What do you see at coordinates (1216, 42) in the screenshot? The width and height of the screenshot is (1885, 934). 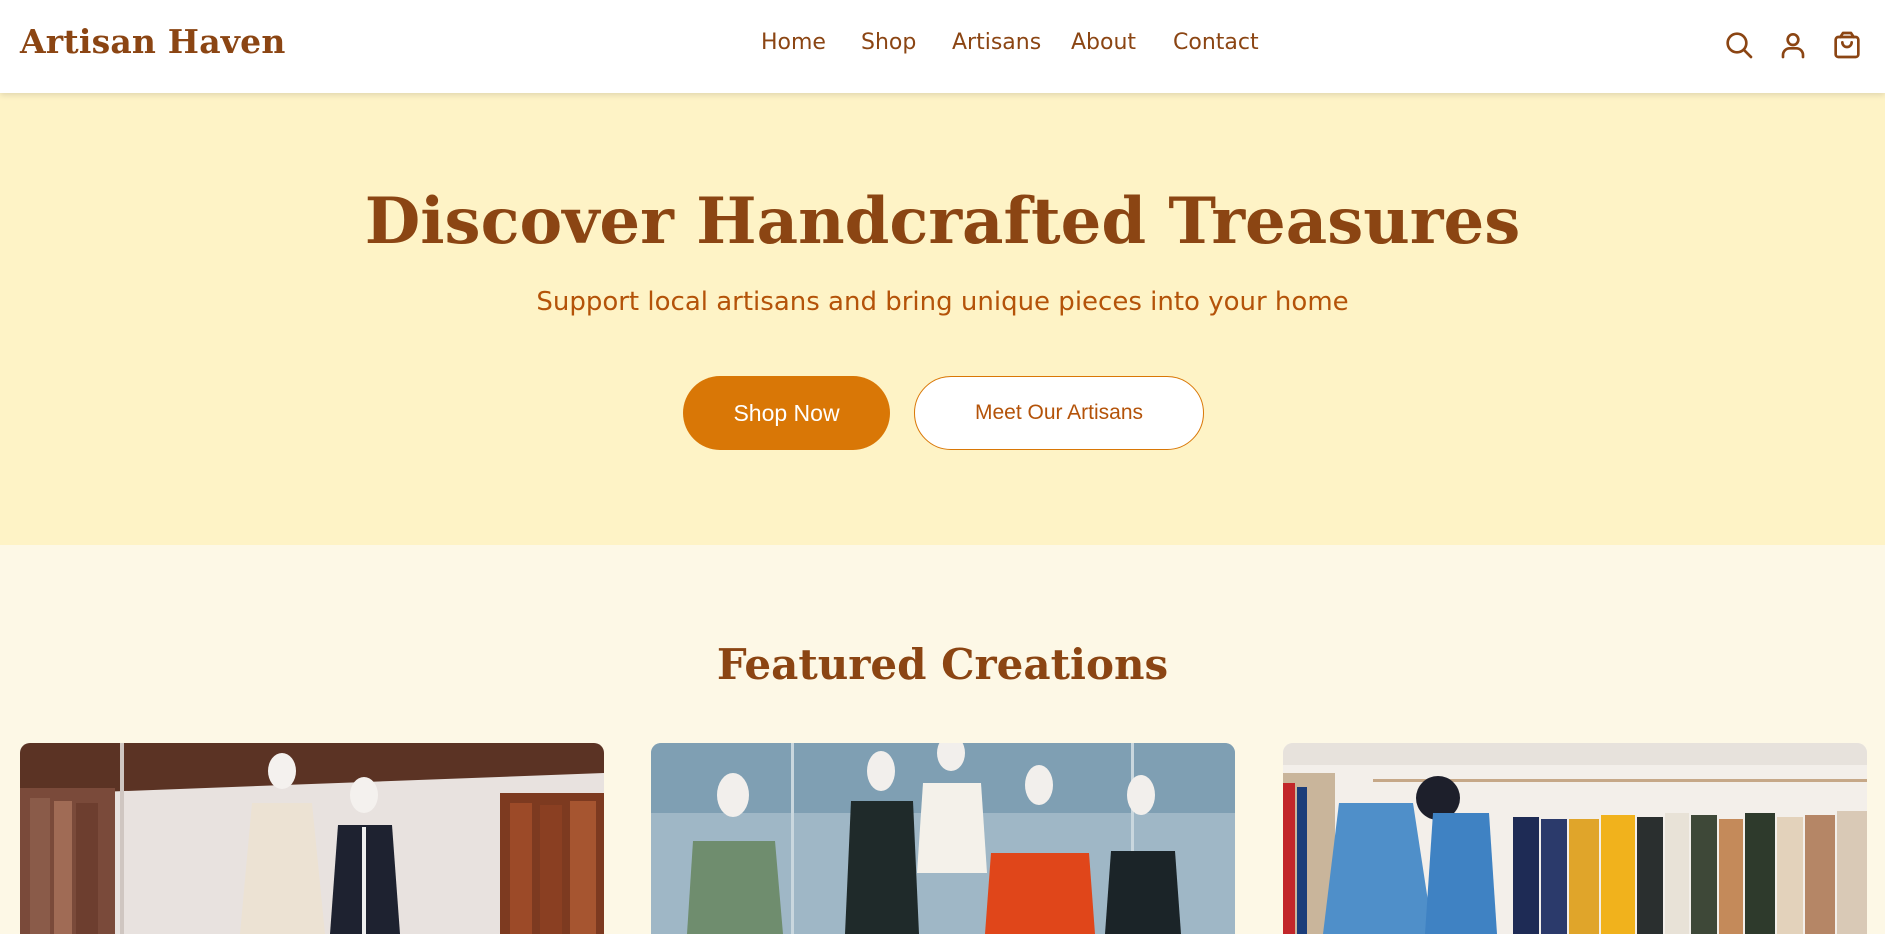 I see `nav-link-contact: Contact` at bounding box center [1216, 42].